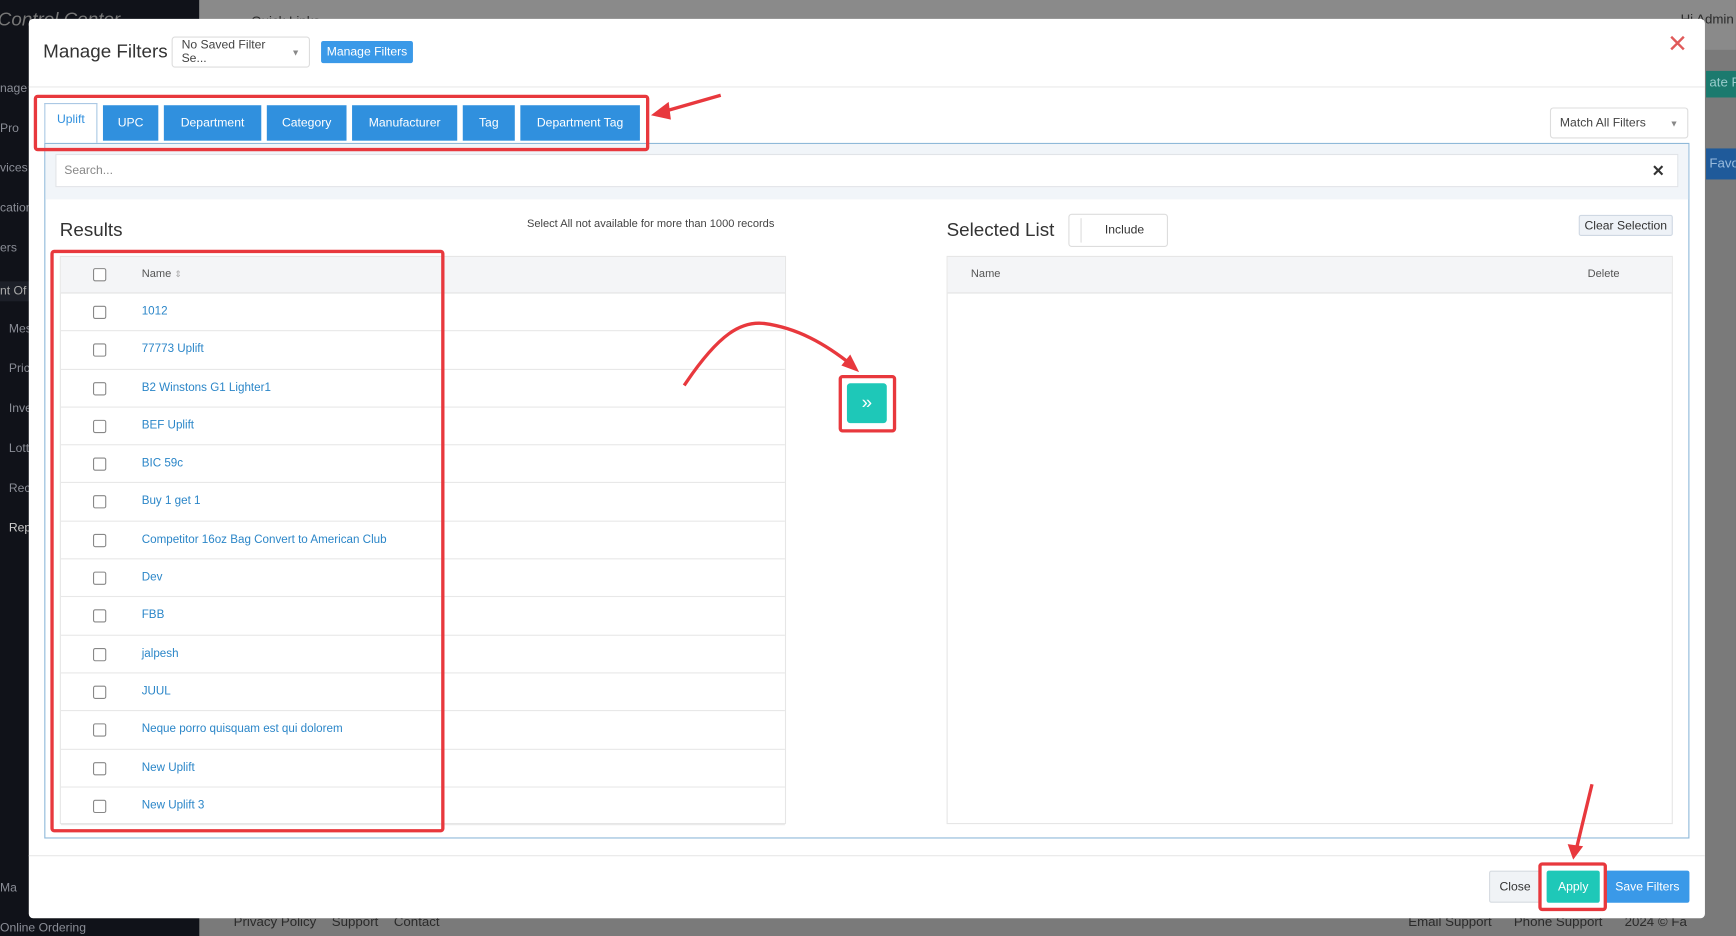 The height and width of the screenshot is (936, 1736). Describe the element at coordinates (488, 123) in the screenshot. I see `tab-tag: Tag` at that location.